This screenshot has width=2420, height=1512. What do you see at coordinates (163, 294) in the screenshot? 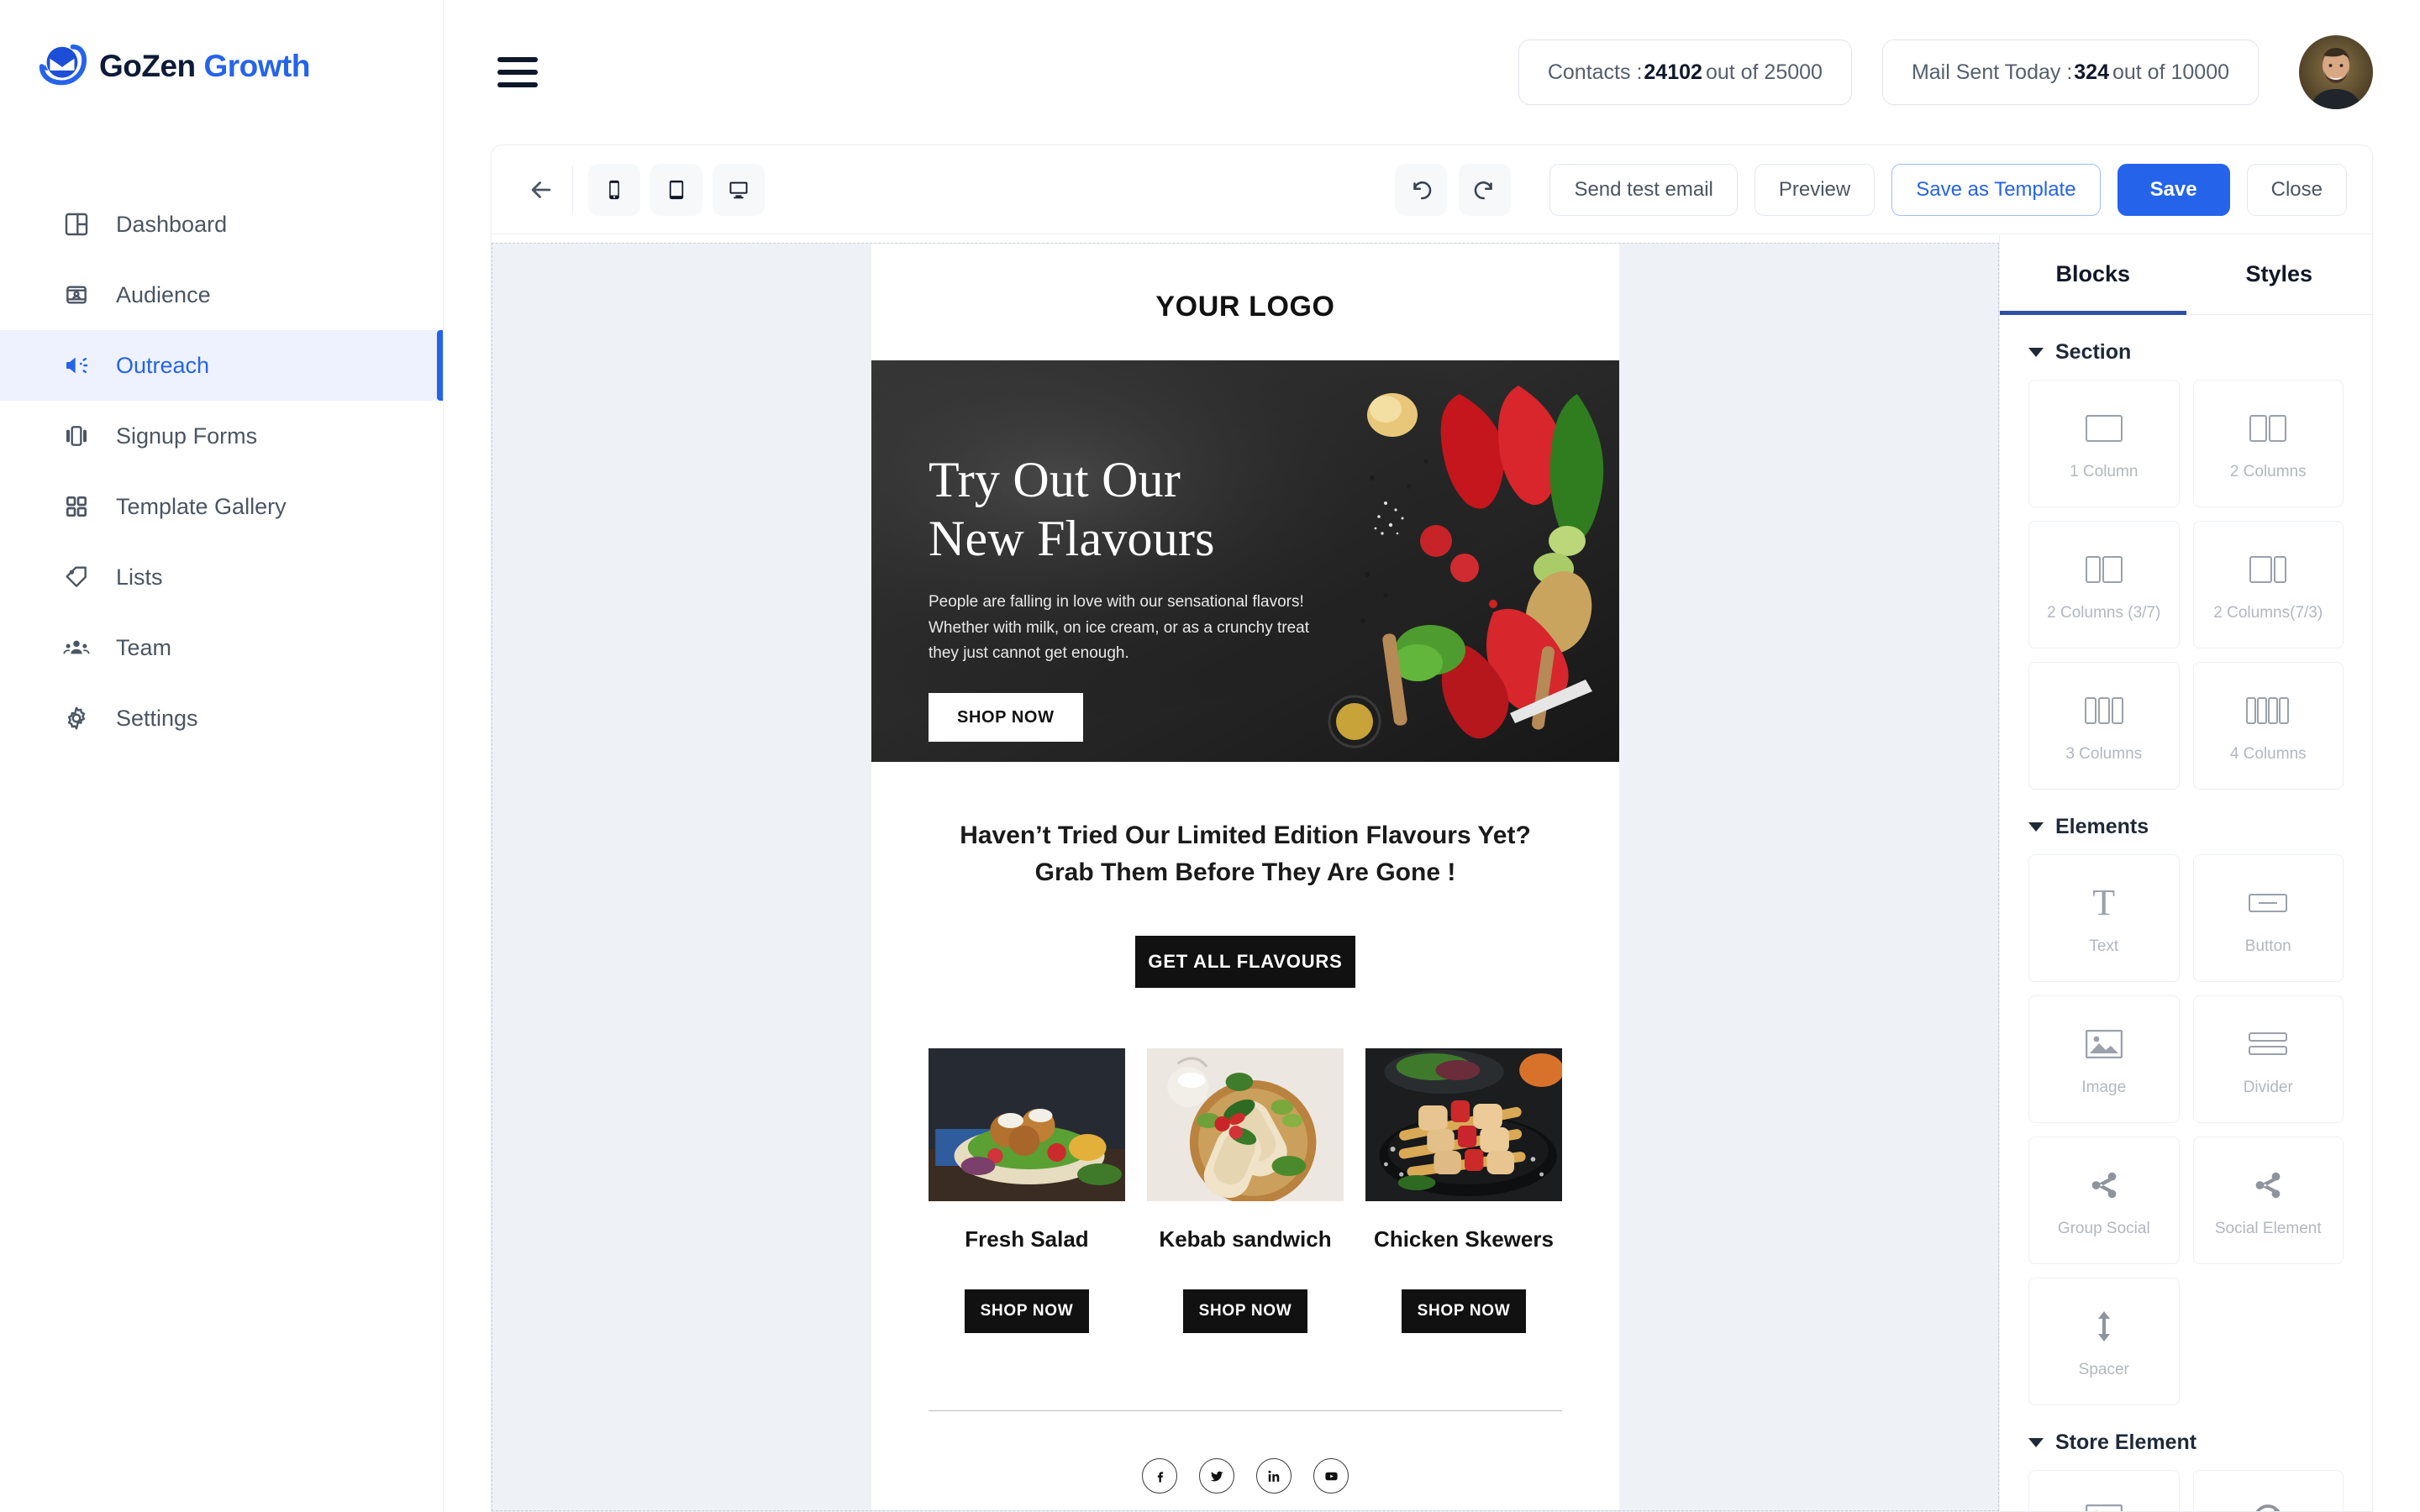
I see `sidebar-item-label: Audience` at bounding box center [163, 294].